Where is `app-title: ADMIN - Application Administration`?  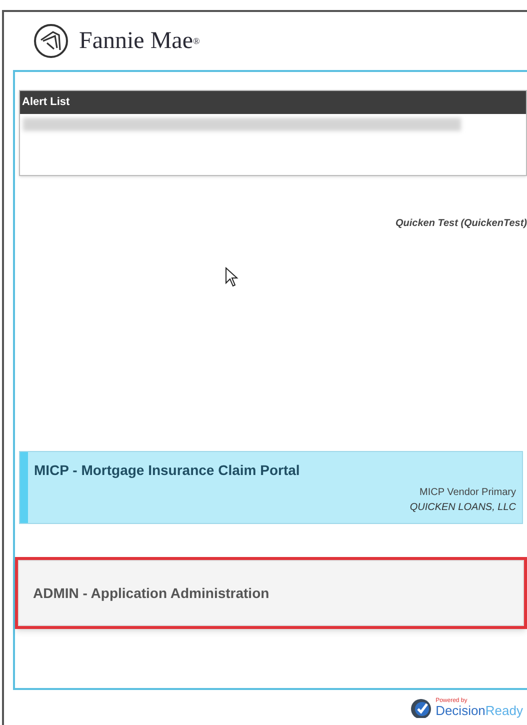
app-title: ADMIN - Application Administration is located at coordinates (151, 593).